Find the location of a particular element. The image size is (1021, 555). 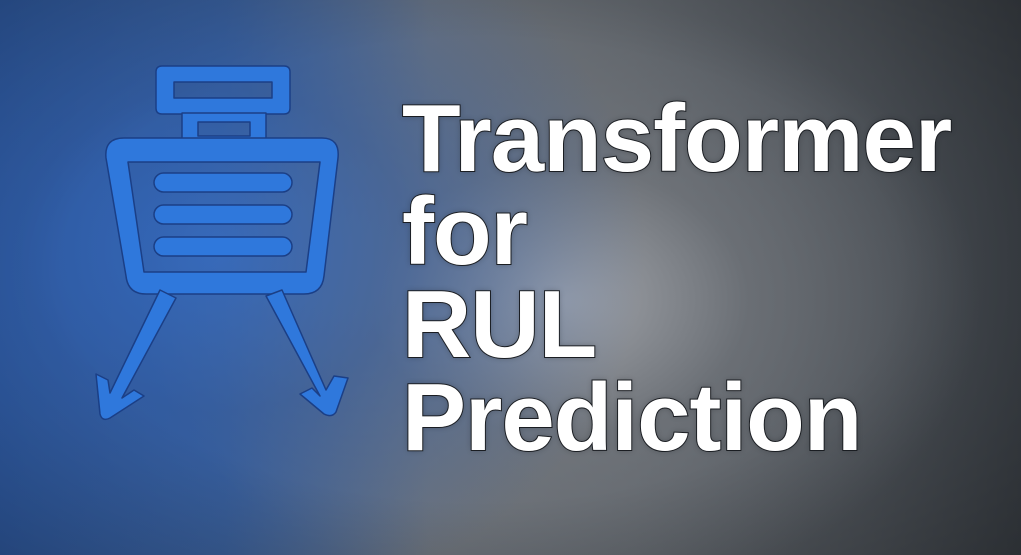

title-line-3: RUL is located at coordinates (499, 324).